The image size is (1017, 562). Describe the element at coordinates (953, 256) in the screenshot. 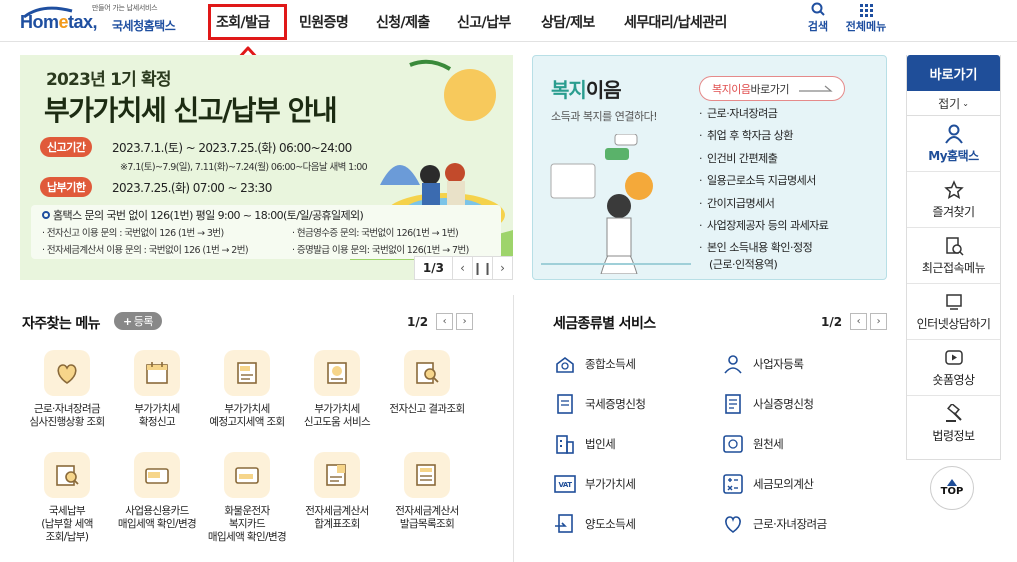

I see `sidebar-item-recent: 최근접속메뉴` at that location.